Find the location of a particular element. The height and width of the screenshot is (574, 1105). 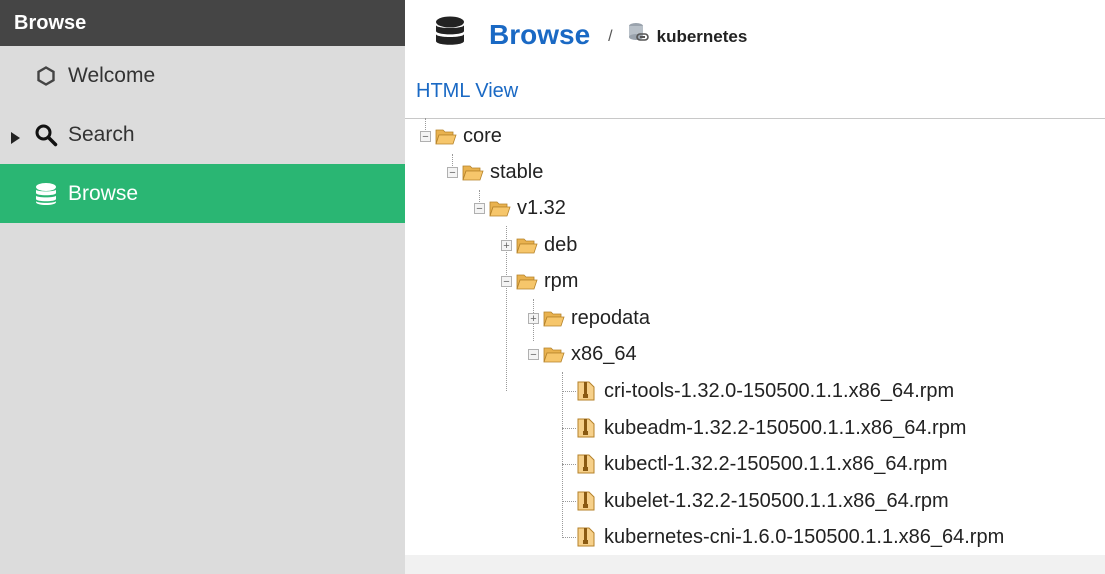

breadcrumb-browse-link: Browse is located at coordinates (539, 35).